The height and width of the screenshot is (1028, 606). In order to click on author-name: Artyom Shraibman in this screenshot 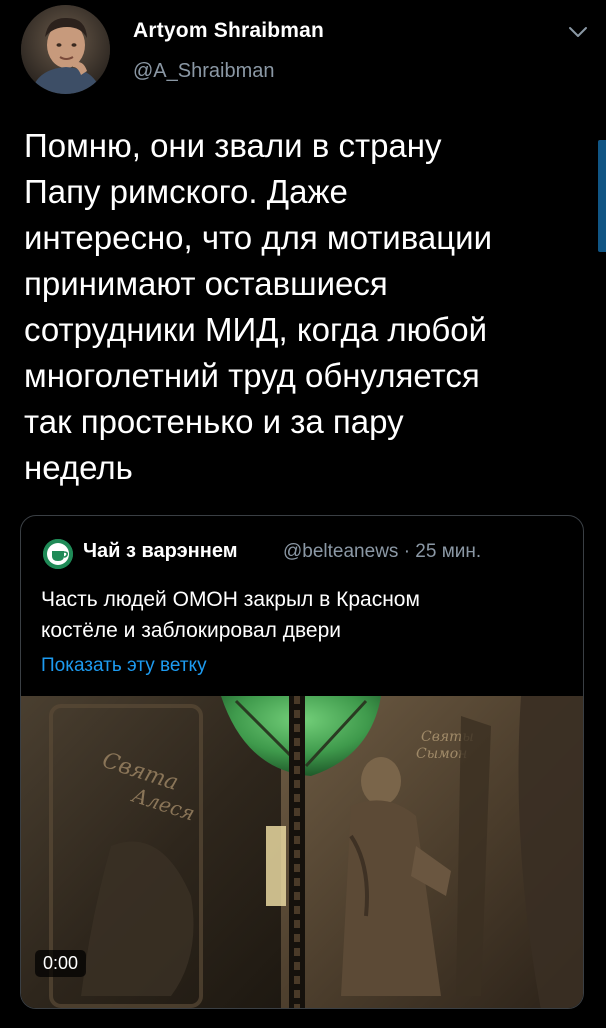, I will do `click(228, 31)`.